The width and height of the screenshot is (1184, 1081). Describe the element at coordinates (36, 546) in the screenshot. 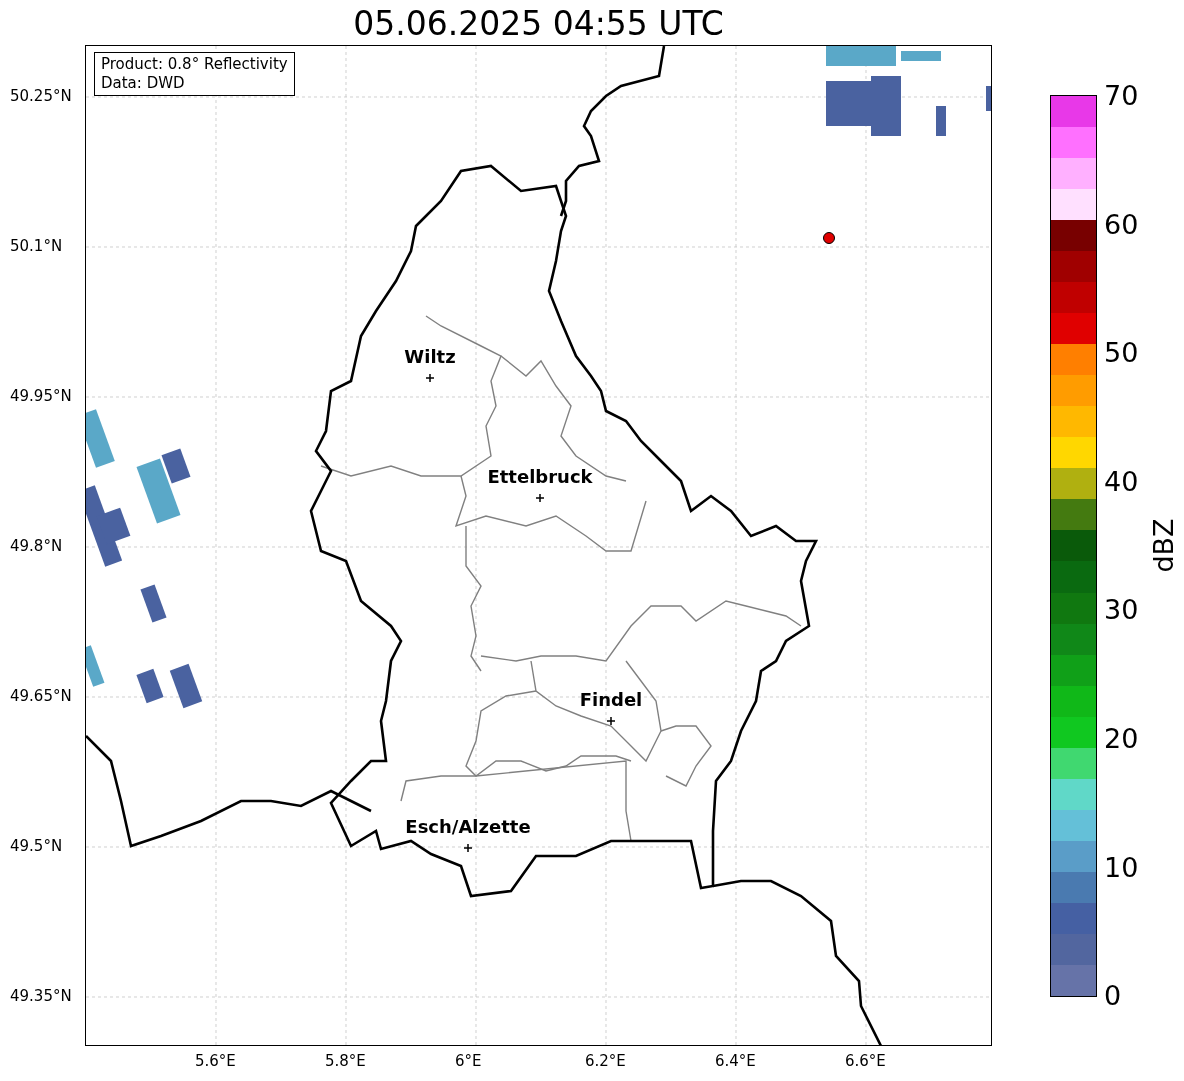

I see `latitude-label: 49.8°N` at that location.